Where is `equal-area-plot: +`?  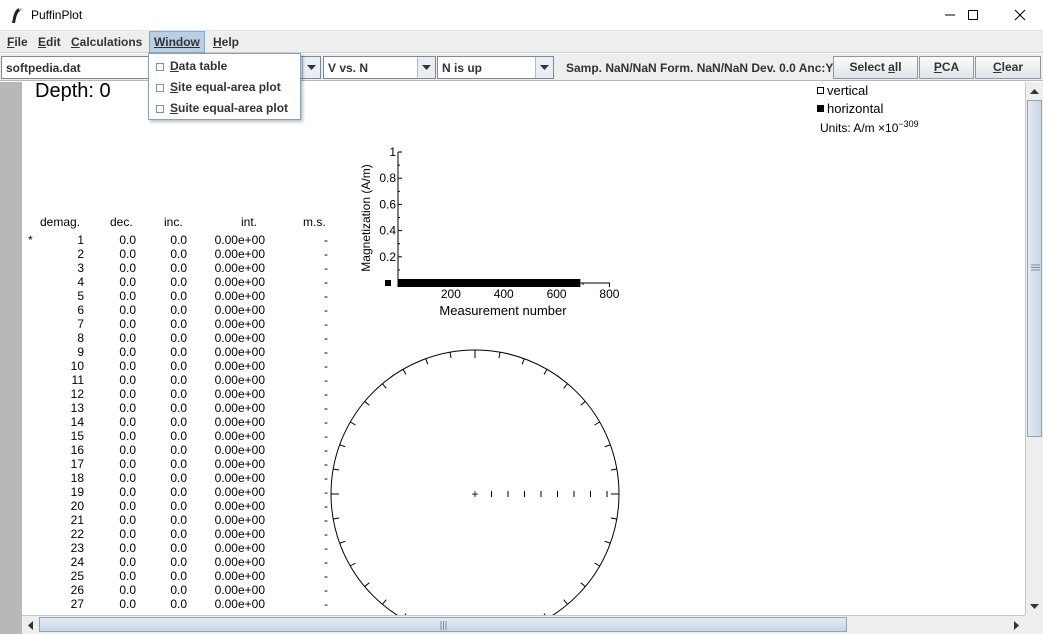
equal-area-plot: + is located at coordinates (475, 482).